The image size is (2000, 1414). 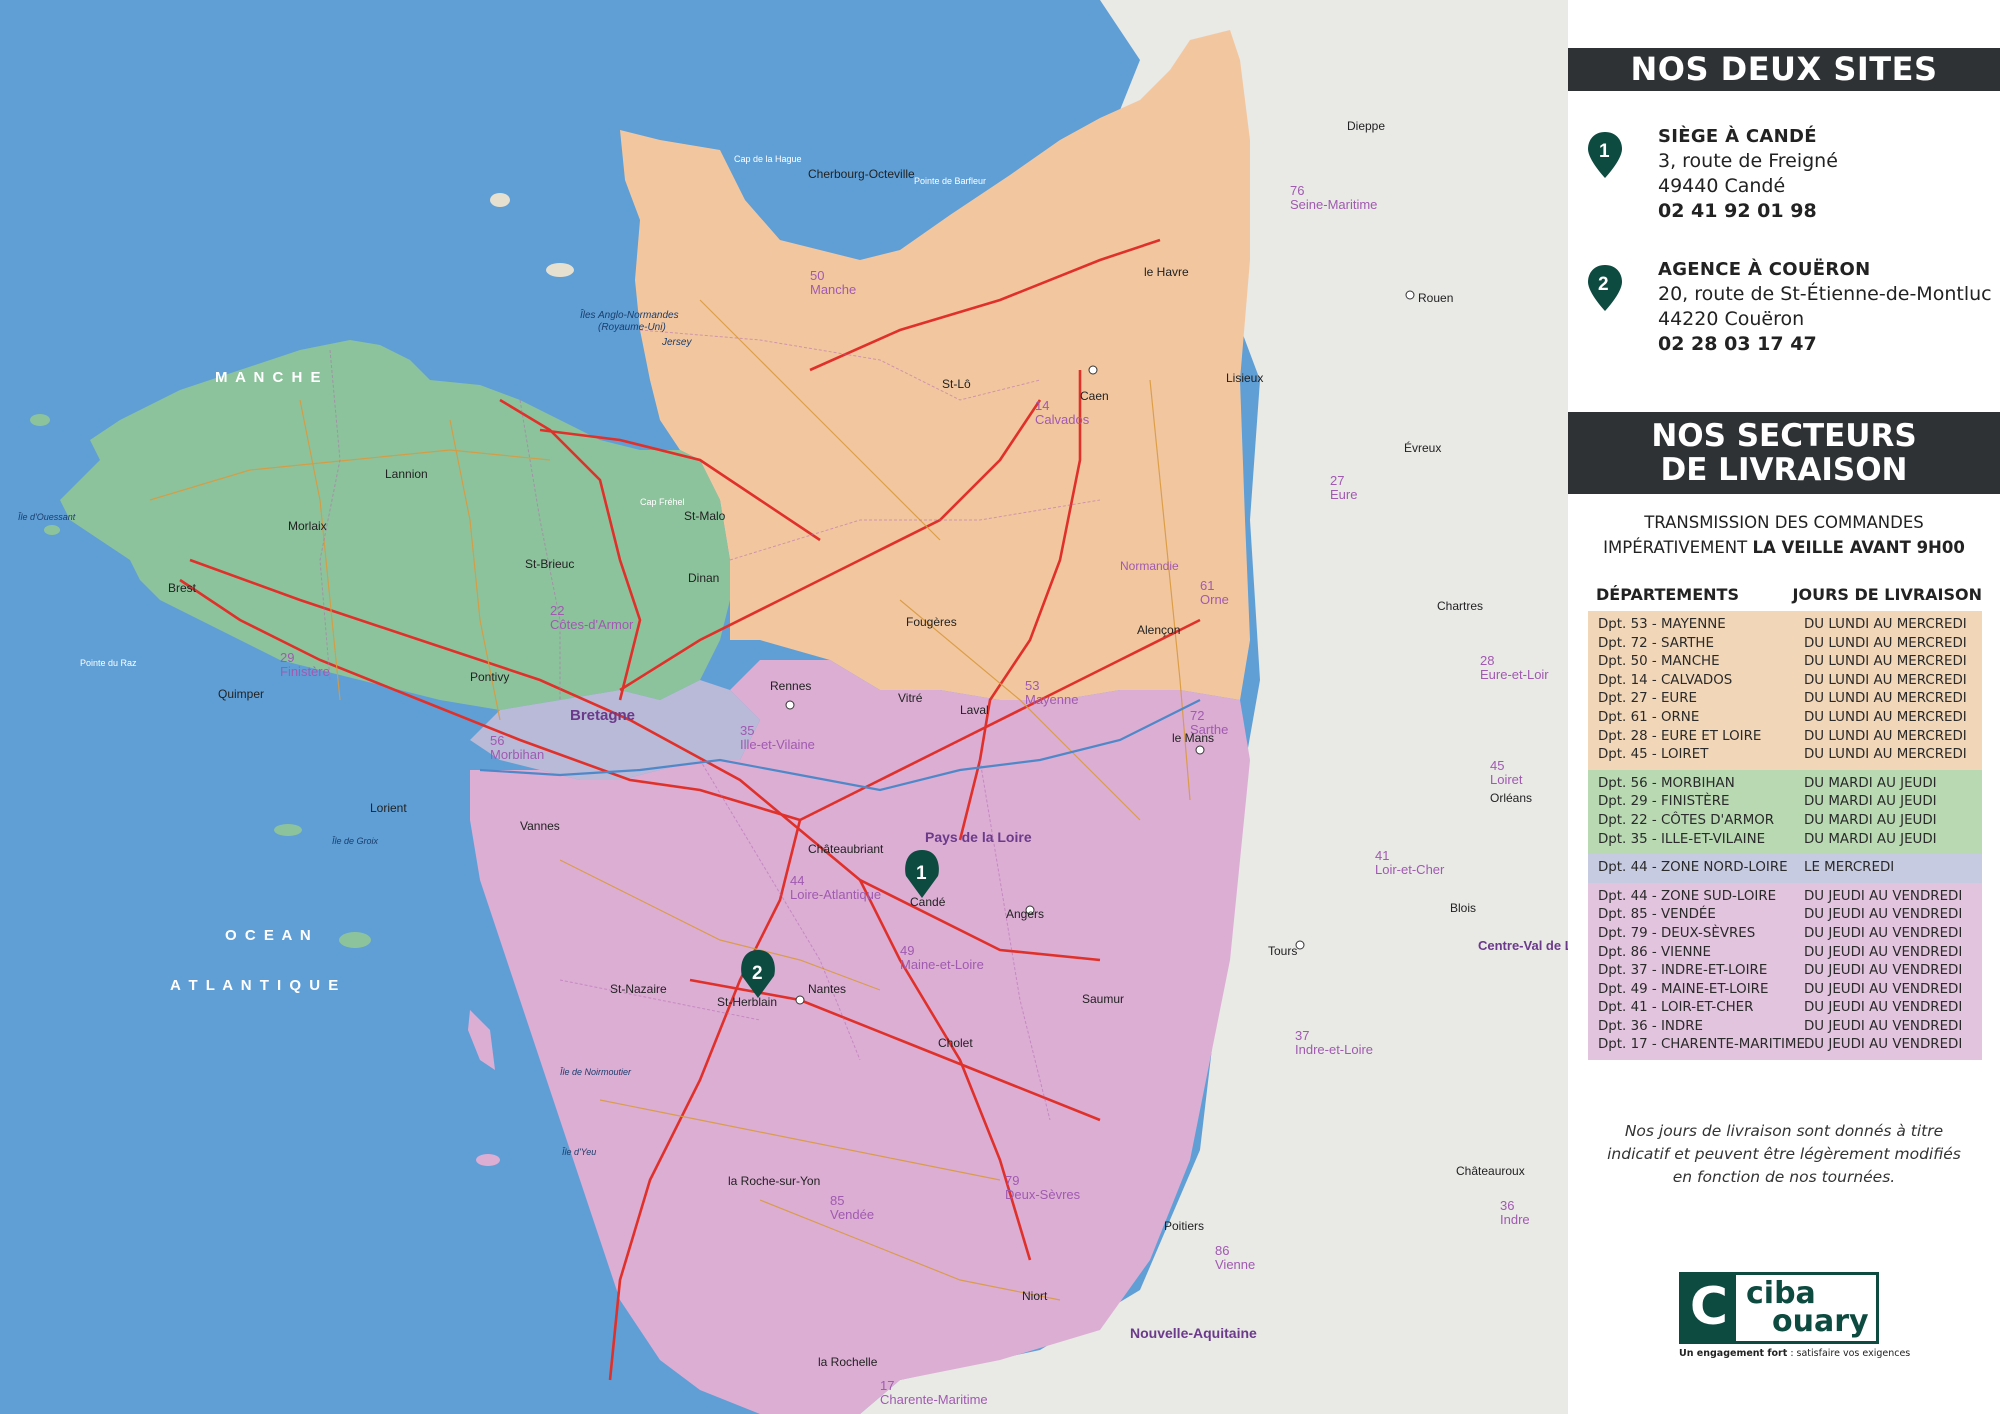 I want to click on logo-mark: C, so click(x=1709, y=1308).